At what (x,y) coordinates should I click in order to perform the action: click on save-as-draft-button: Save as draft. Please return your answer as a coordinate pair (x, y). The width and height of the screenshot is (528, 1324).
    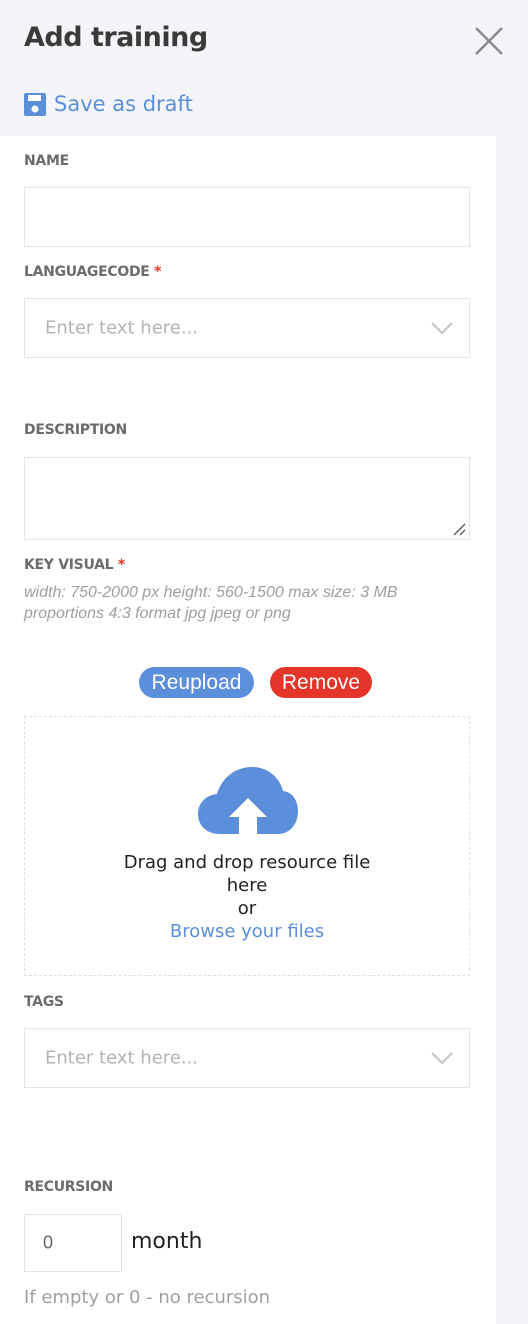
    Looking at the image, I should click on (108, 104).